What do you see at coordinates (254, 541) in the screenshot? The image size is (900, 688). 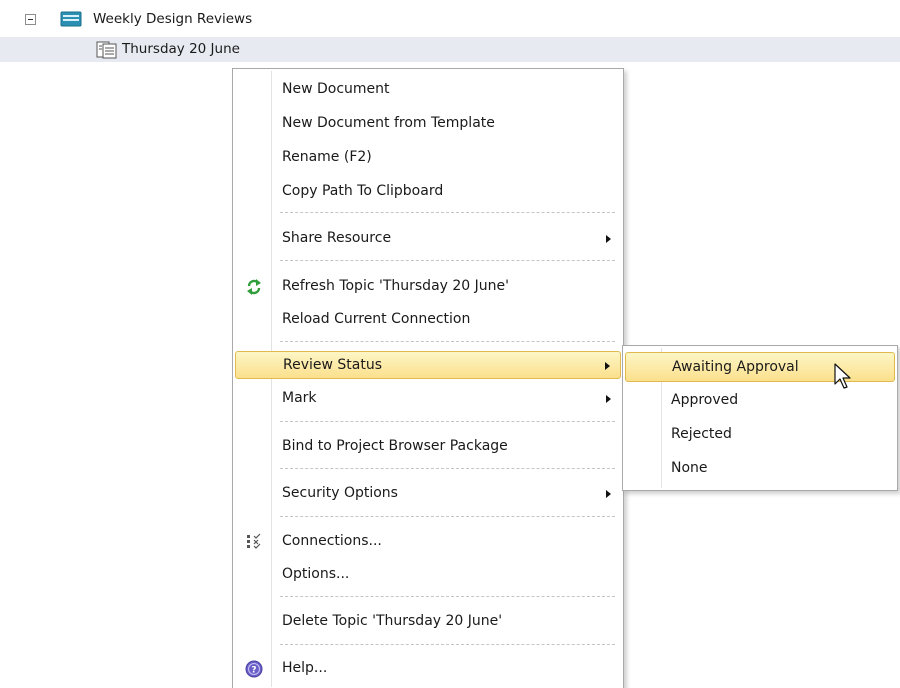 I see `connections-icon` at bounding box center [254, 541].